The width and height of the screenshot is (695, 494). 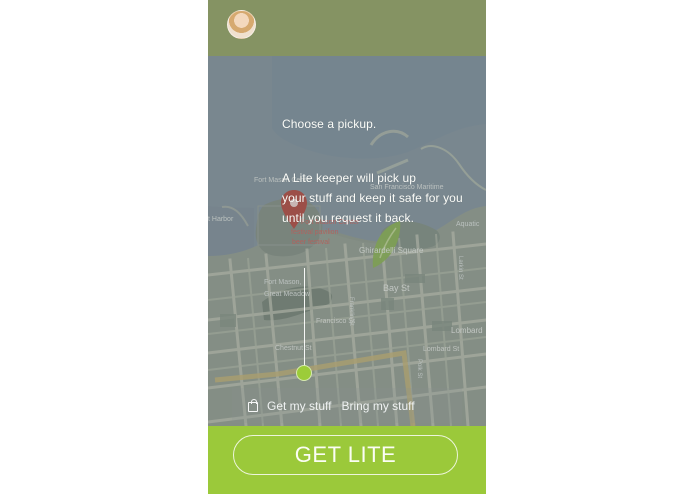 I want to click on message-line-3: until you request it back., so click(x=348, y=218).